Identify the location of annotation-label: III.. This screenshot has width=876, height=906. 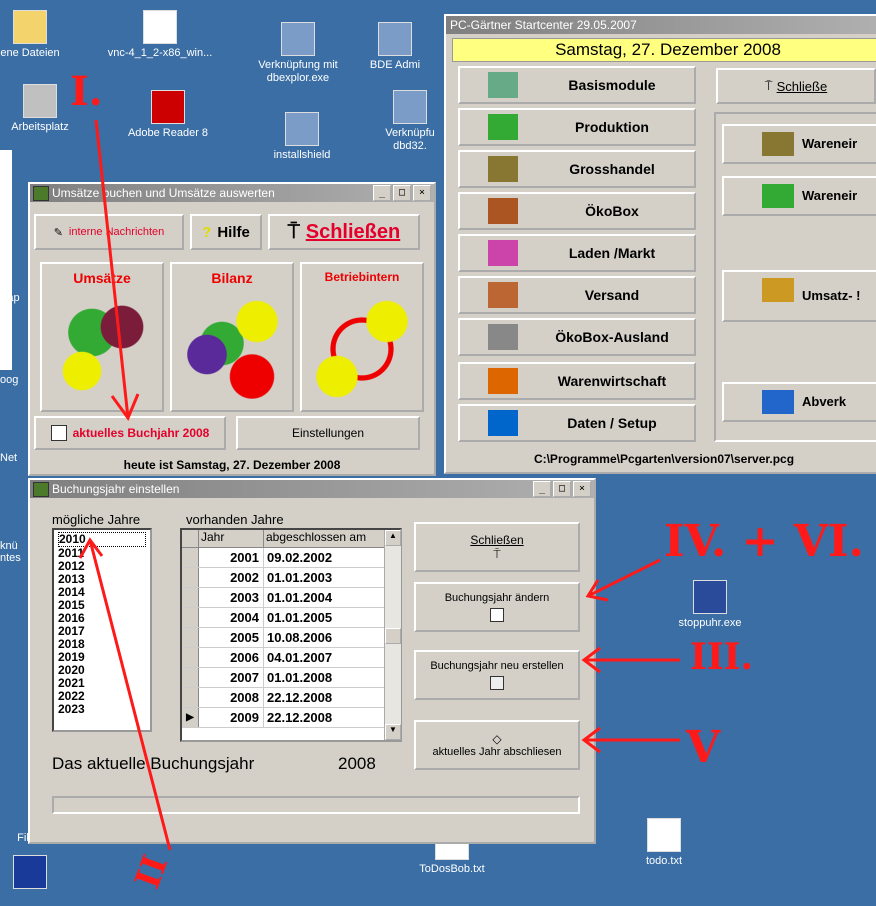
(722, 657).